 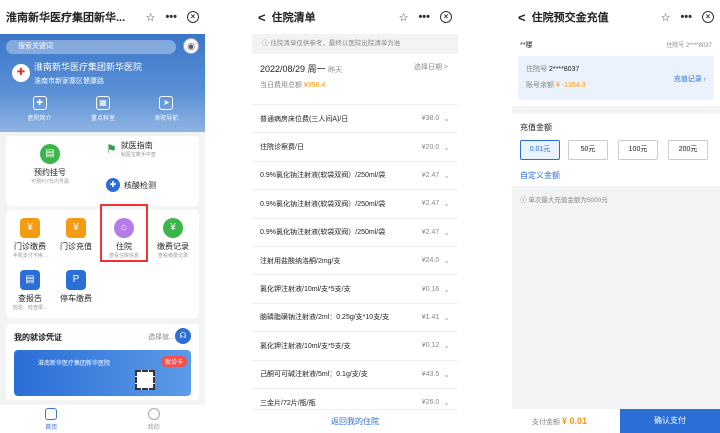 What do you see at coordinates (430, 317) in the screenshot?
I see `bill-item-price: ¥1.41` at bounding box center [430, 317].